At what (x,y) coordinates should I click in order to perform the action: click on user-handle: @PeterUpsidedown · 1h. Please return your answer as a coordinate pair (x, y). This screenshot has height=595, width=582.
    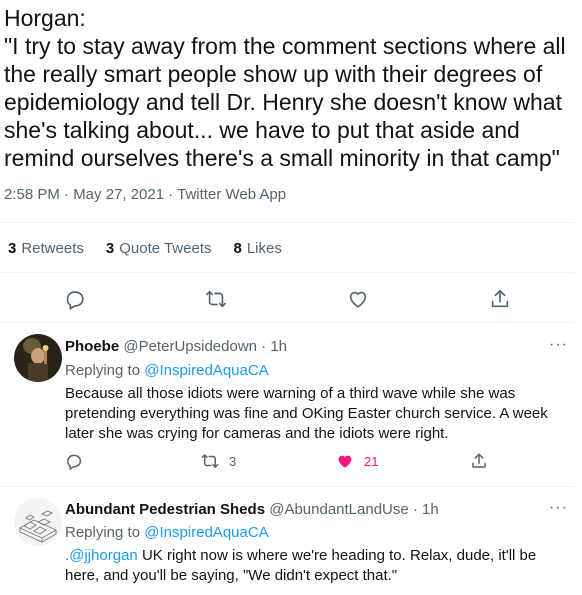
    Looking at the image, I should click on (205, 346).